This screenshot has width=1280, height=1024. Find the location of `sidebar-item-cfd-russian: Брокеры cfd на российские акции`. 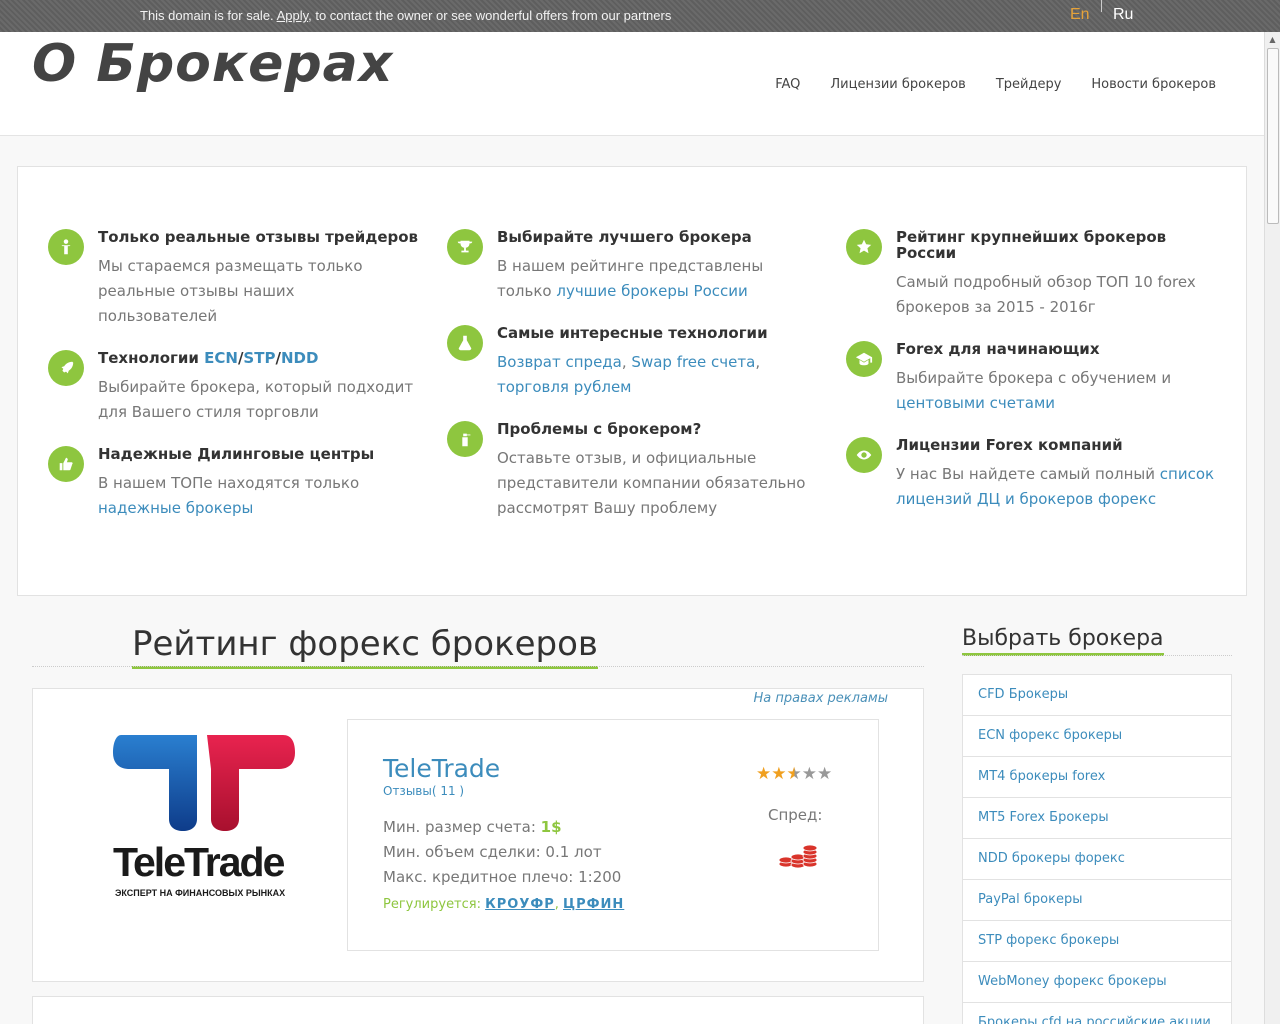

sidebar-item-cfd-russian: Брокеры cfd на российские акции is located at coordinates (1097, 1013).